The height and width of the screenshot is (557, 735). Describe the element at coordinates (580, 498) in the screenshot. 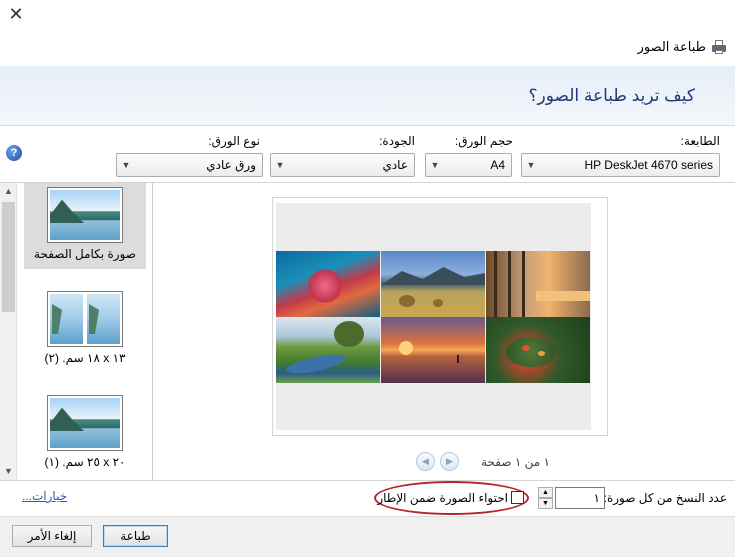

I see `copies-input: ١` at that location.